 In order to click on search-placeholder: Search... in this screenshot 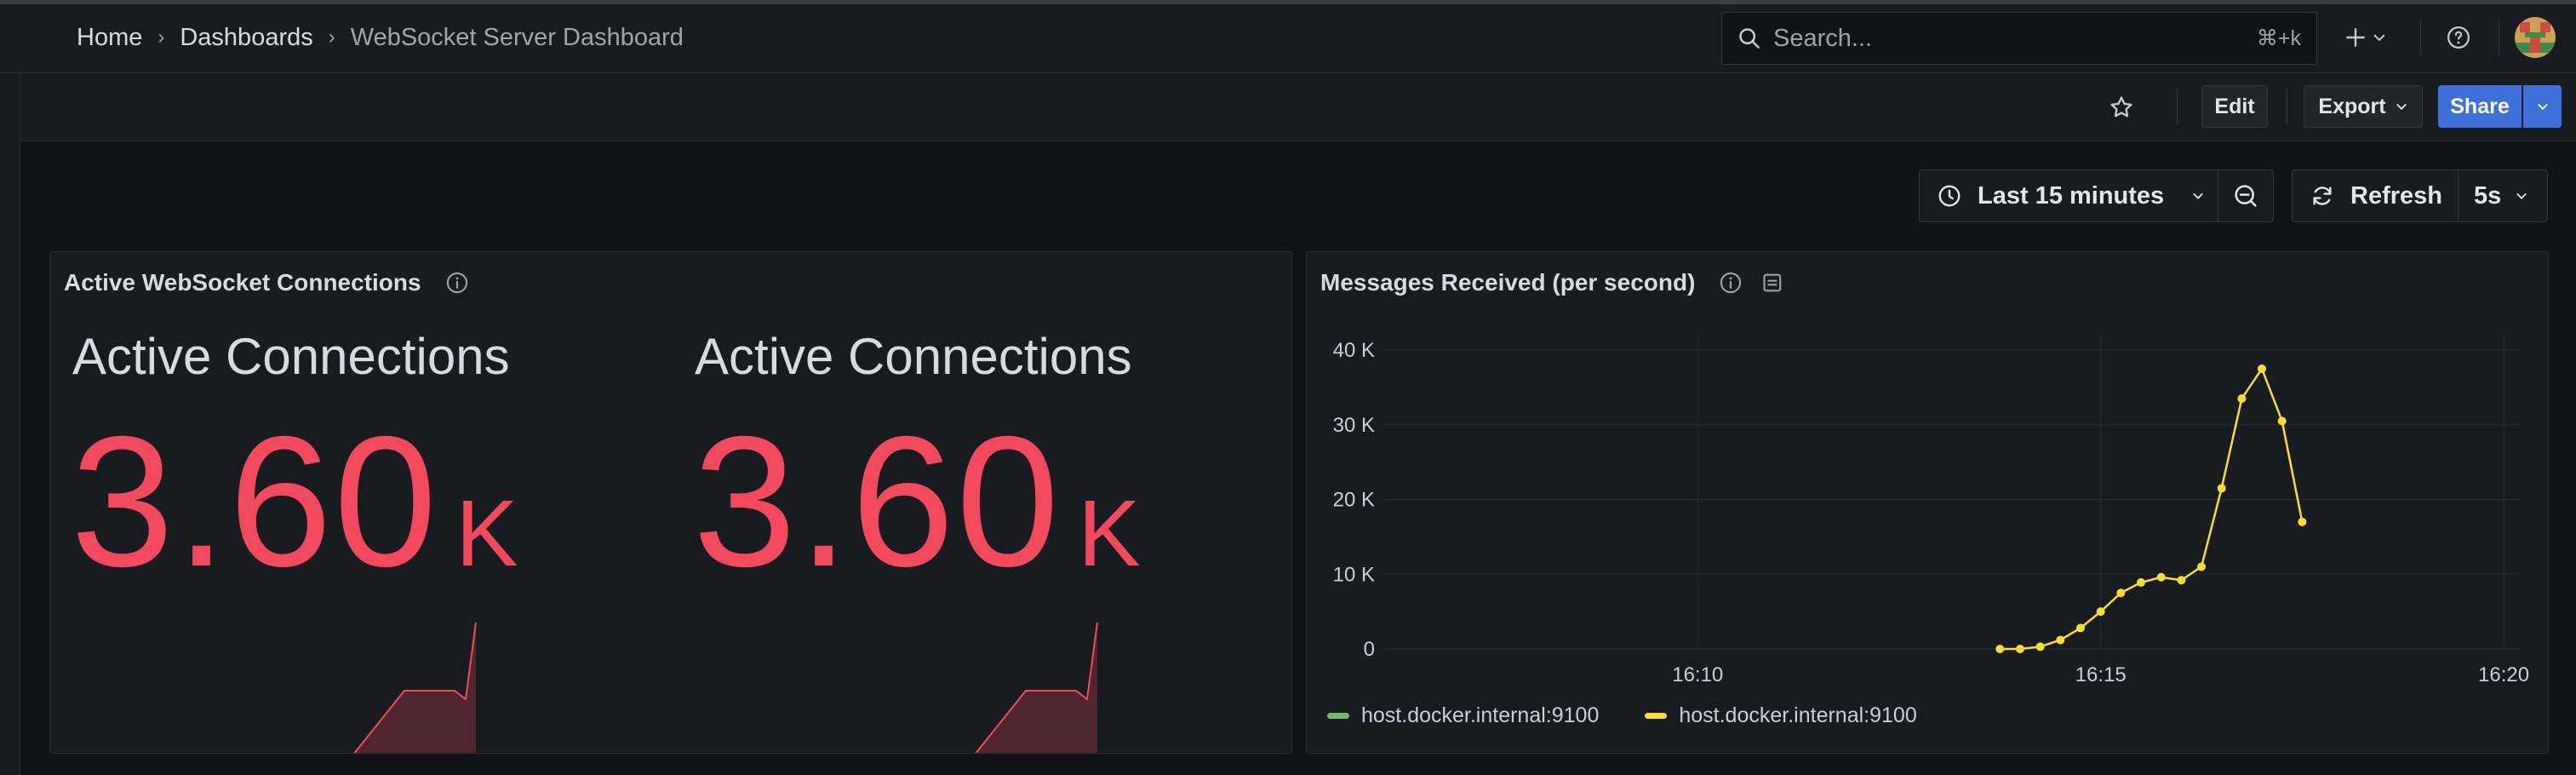, I will do `click(1823, 38)`.